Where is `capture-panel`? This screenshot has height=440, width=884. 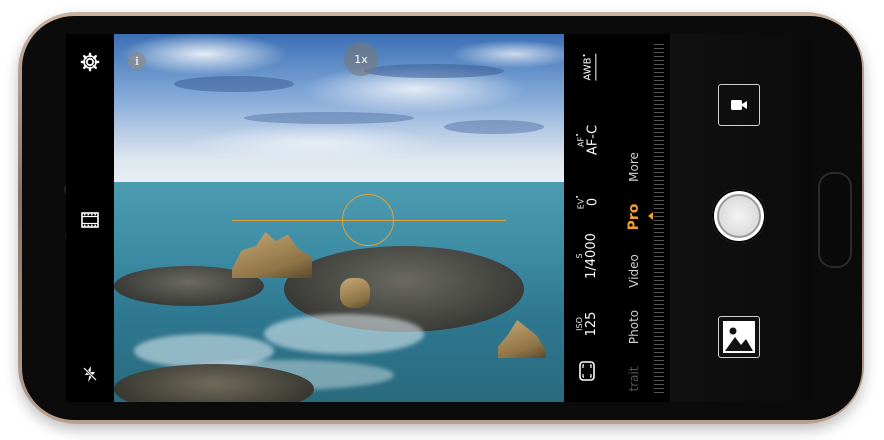 capture-panel is located at coordinates (742, 218).